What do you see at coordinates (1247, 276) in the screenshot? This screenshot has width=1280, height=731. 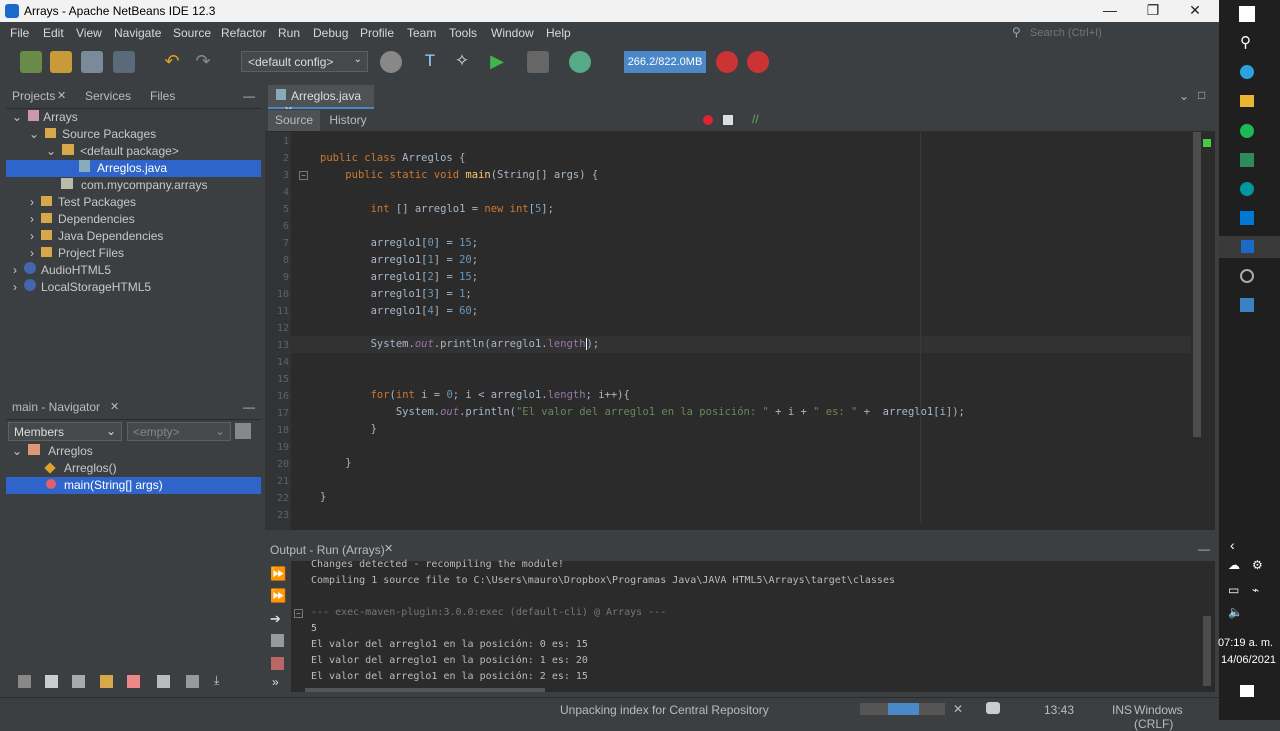 I see `chrome-icon` at bounding box center [1247, 276].